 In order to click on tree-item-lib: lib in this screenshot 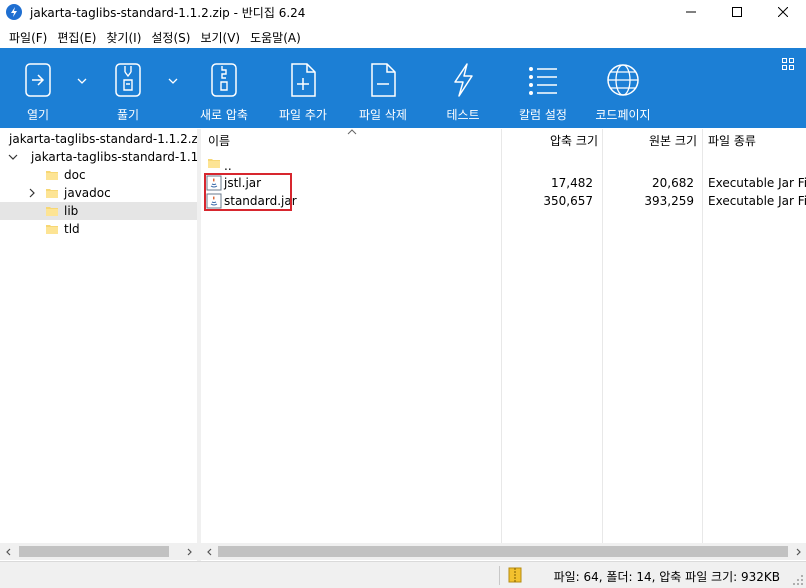, I will do `click(98, 211)`.